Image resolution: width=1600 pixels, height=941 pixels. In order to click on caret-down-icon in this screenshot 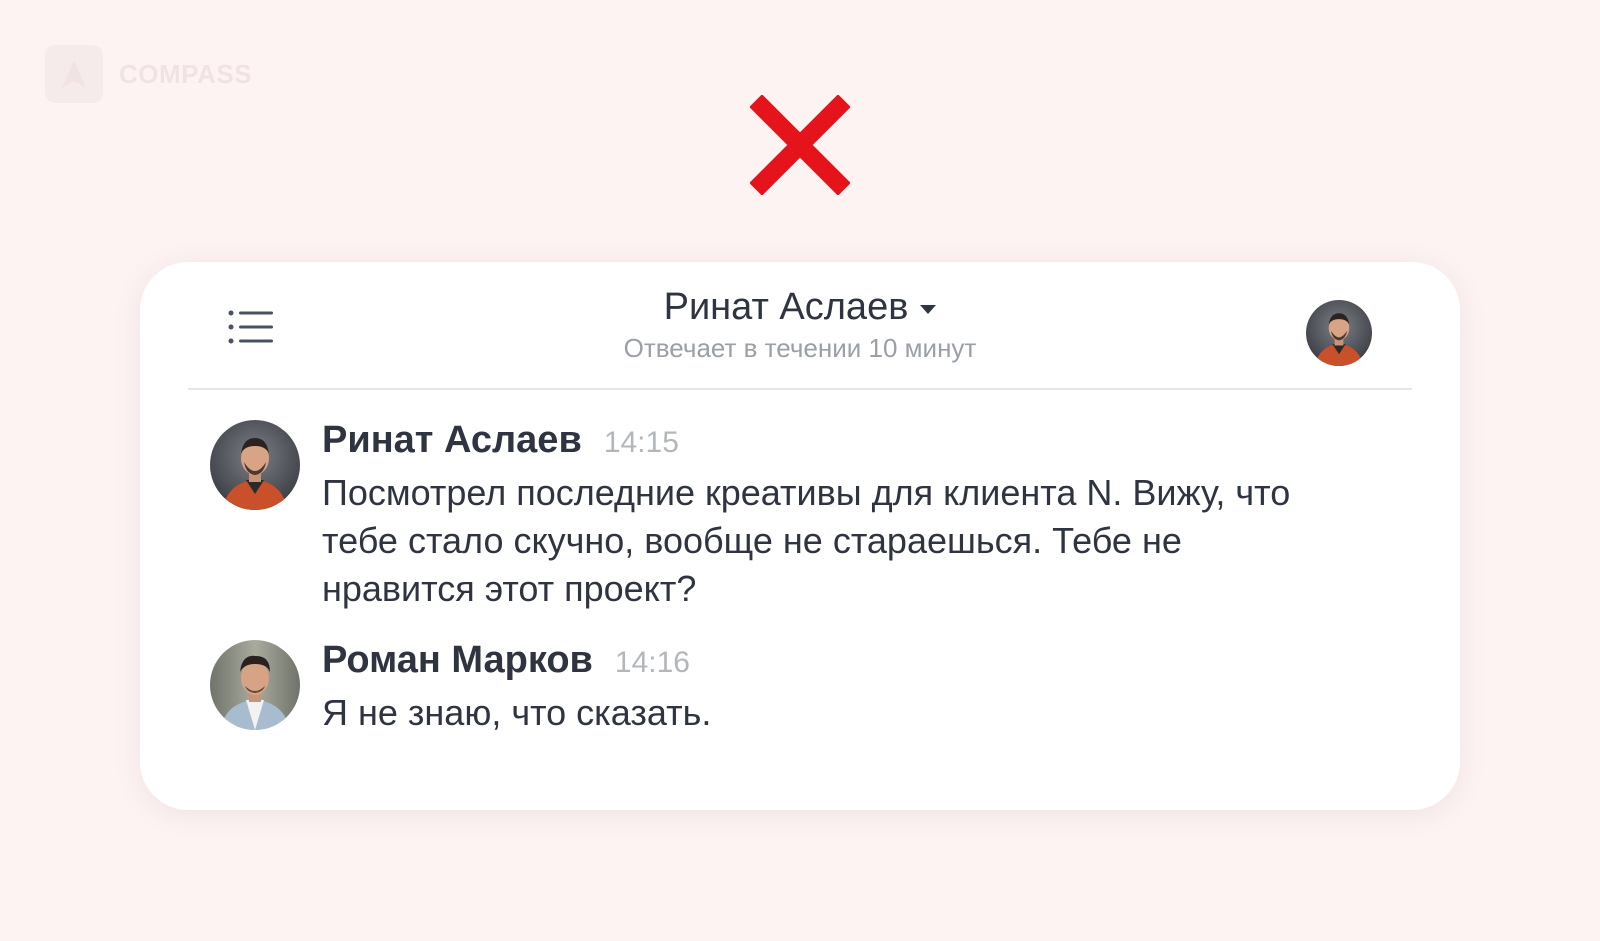, I will do `click(928, 309)`.